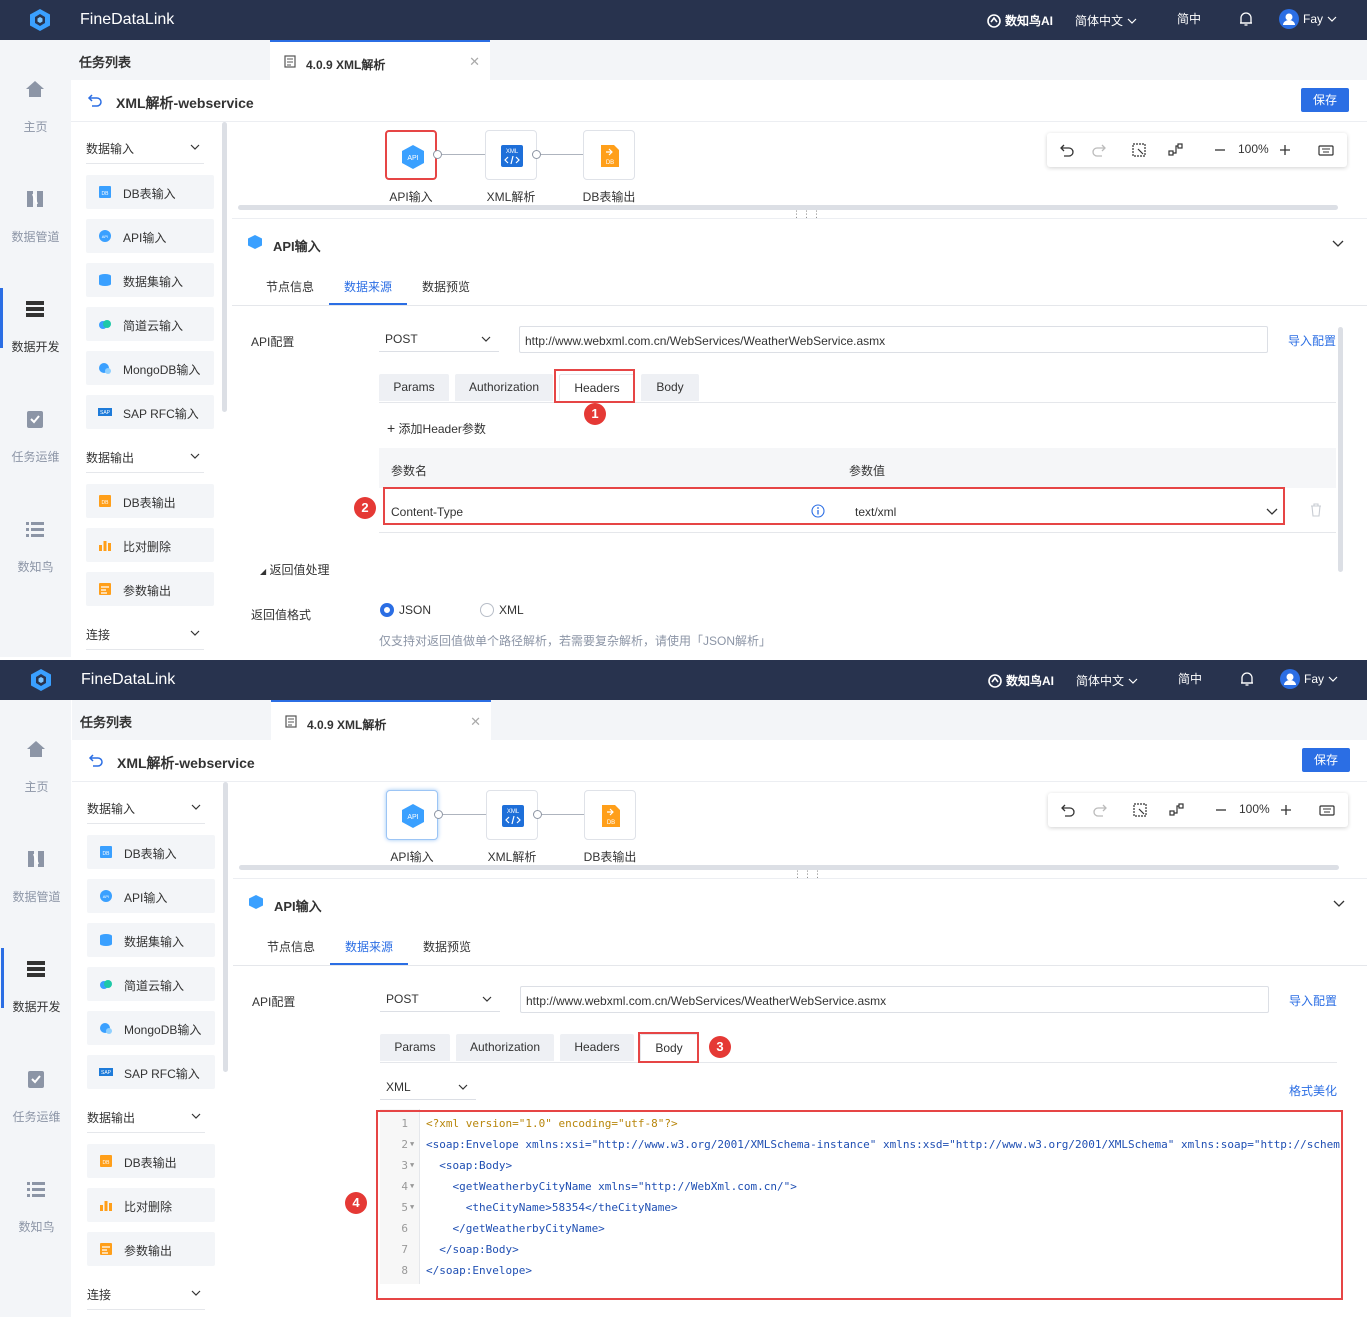  I want to click on info-icon, so click(818, 511).